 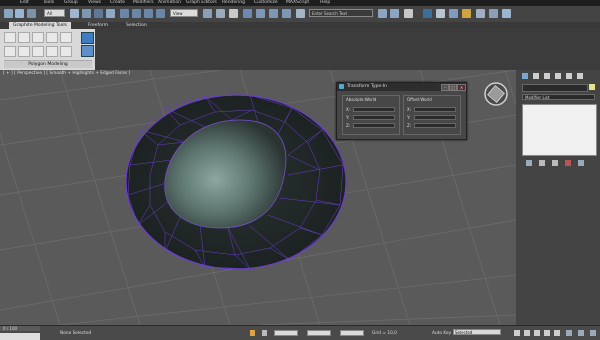 What do you see at coordinates (319, 333) in the screenshot?
I see `y-coordinate-field` at bounding box center [319, 333].